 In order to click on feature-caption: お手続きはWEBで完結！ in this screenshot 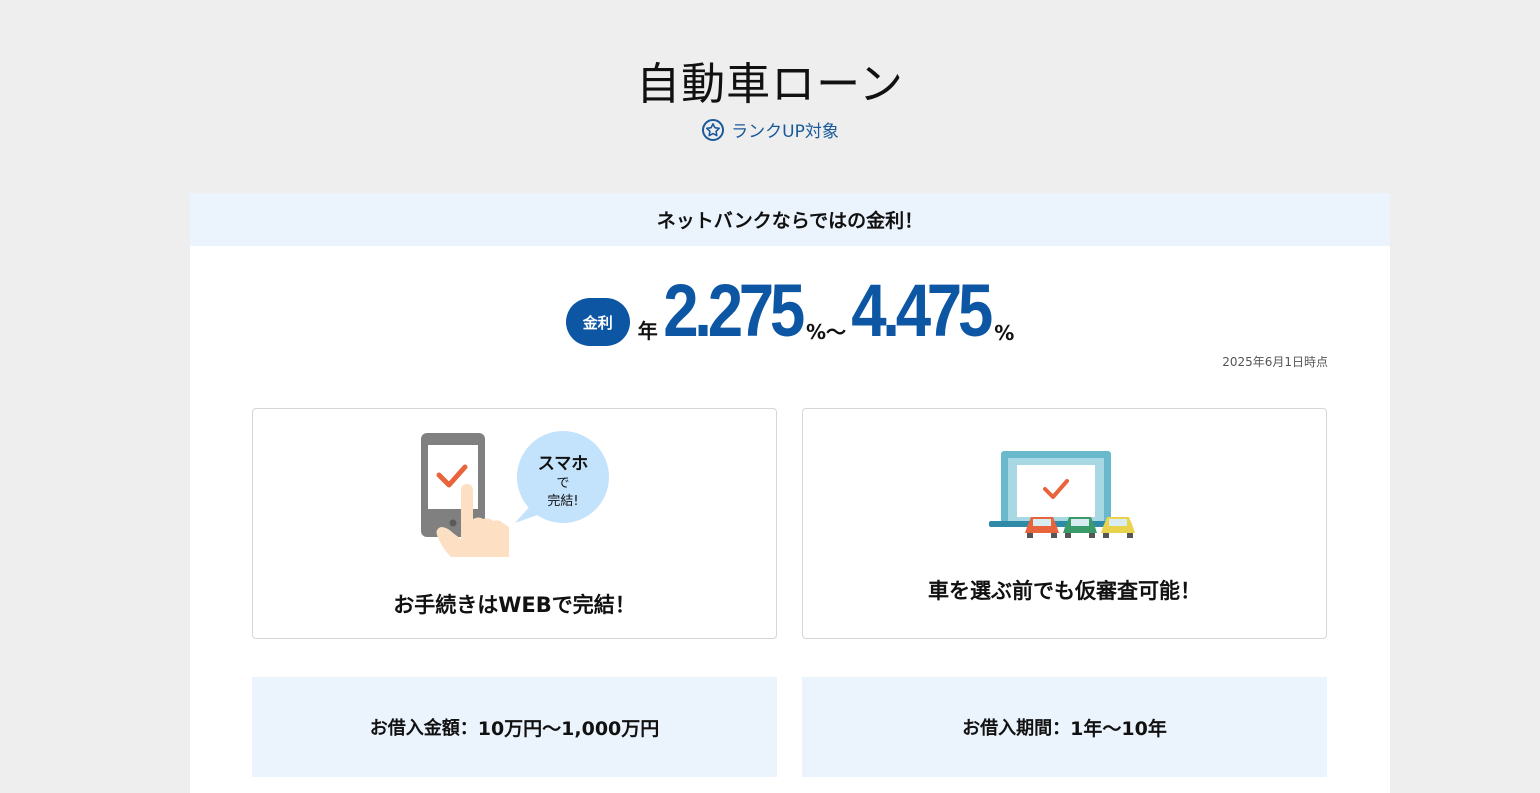, I will do `click(514, 605)`.